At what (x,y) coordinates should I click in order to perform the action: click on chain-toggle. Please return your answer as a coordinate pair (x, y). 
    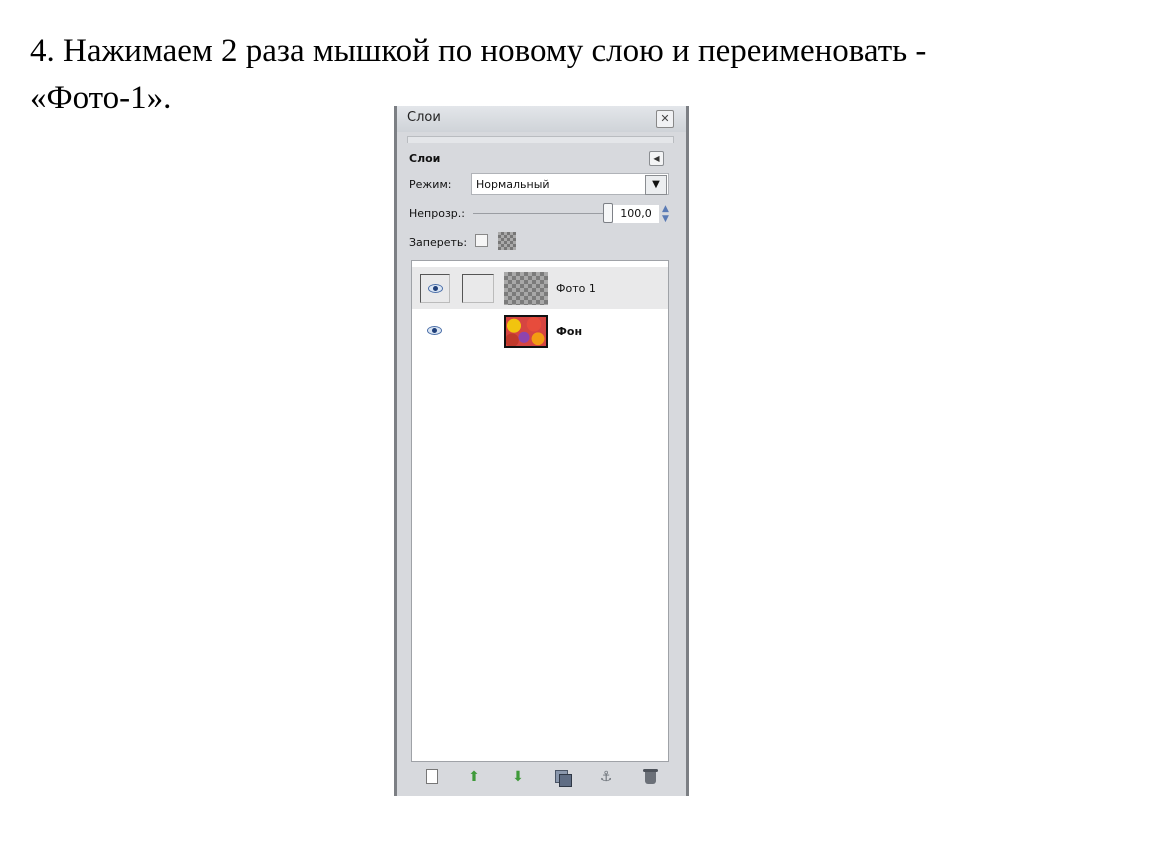
    Looking at the image, I should click on (478, 288).